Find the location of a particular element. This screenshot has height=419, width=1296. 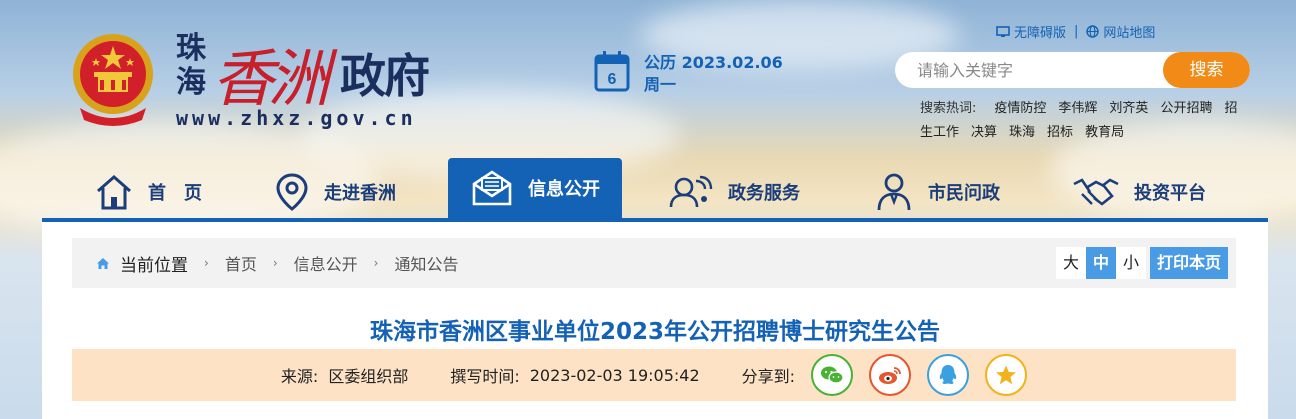

search-input is located at coordinates (1029, 70).